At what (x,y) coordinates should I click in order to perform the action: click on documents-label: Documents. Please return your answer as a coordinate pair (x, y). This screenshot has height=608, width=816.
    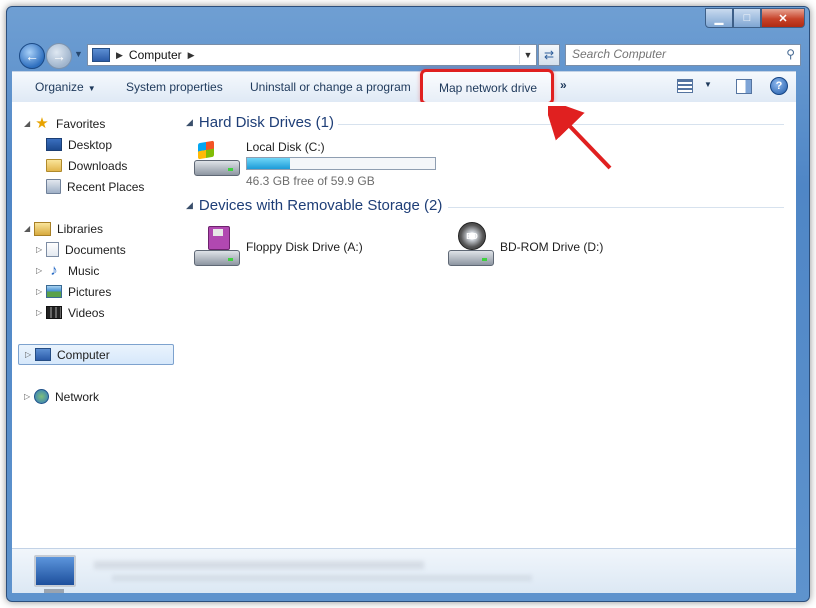
    Looking at the image, I should click on (95, 249).